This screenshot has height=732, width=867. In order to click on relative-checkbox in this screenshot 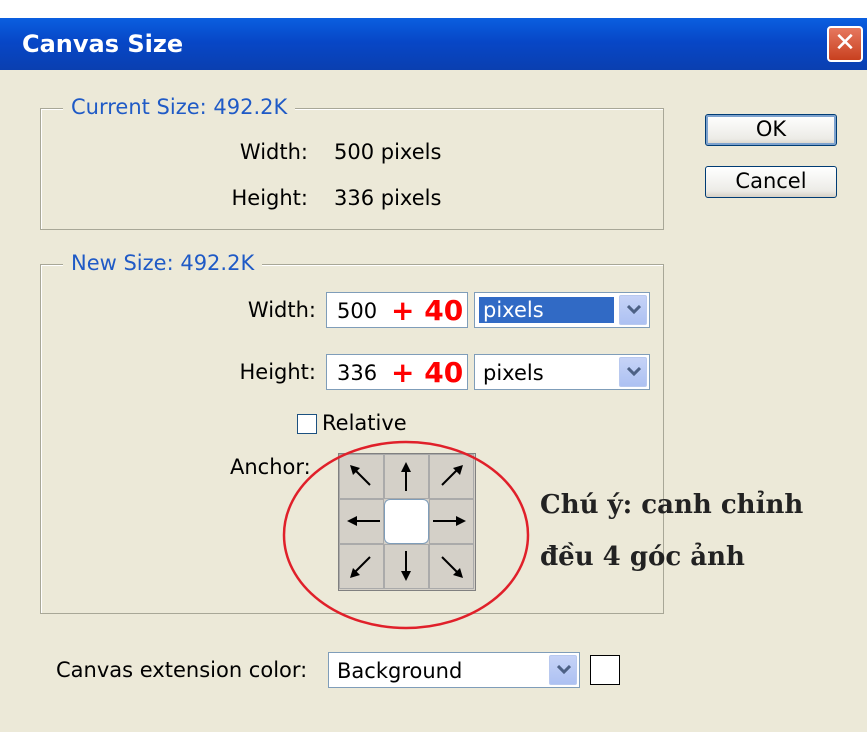, I will do `click(307, 424)`.